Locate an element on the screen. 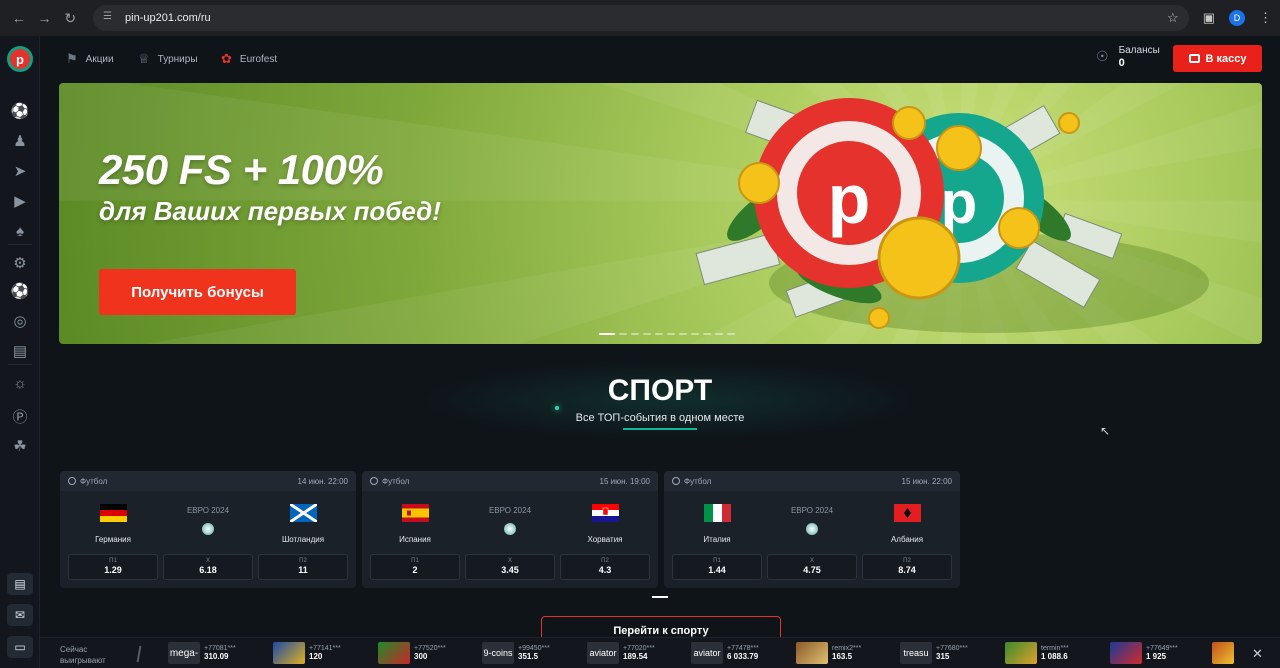 The width and height of the screenshot is (1280, 668). winner-item: termin*** 1 088.6 is located at coordinates (1037, 653).